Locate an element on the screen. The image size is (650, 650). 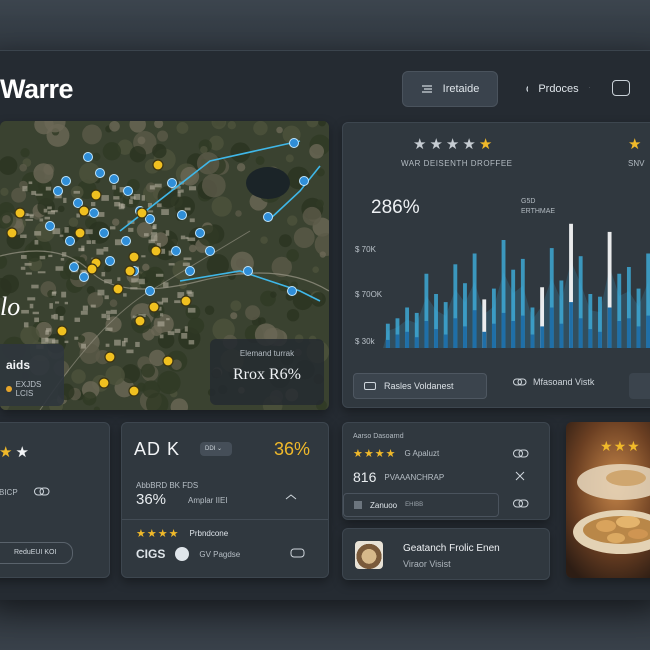
panel-row-button: Zanuoo EHIBB is located at coordinates (421, 505).